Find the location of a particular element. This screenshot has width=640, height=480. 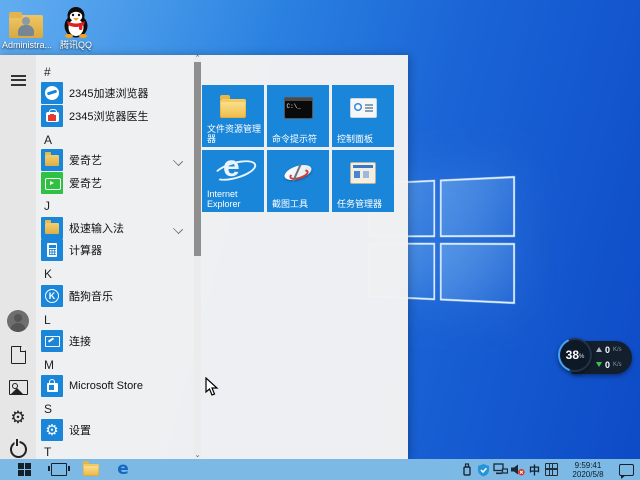

section-label: L is located at coordinates (47, 320).